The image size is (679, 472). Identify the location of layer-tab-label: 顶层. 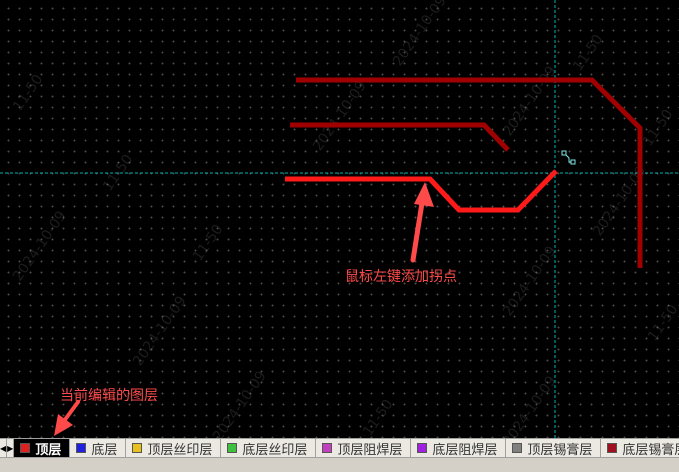
(48, 449).